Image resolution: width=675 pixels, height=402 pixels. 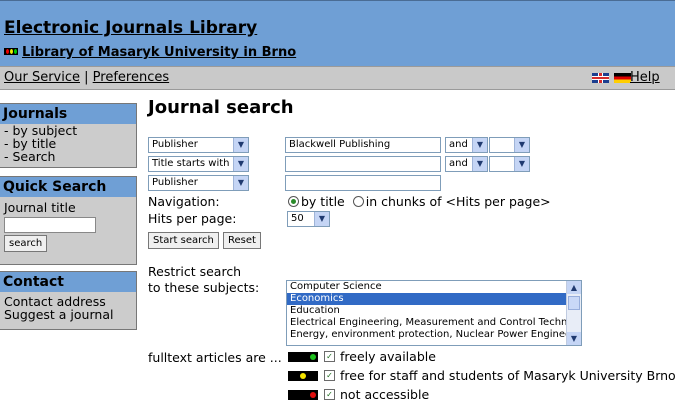 I want to click on hits-per-page-value: 50, so click(x=297, y=218).